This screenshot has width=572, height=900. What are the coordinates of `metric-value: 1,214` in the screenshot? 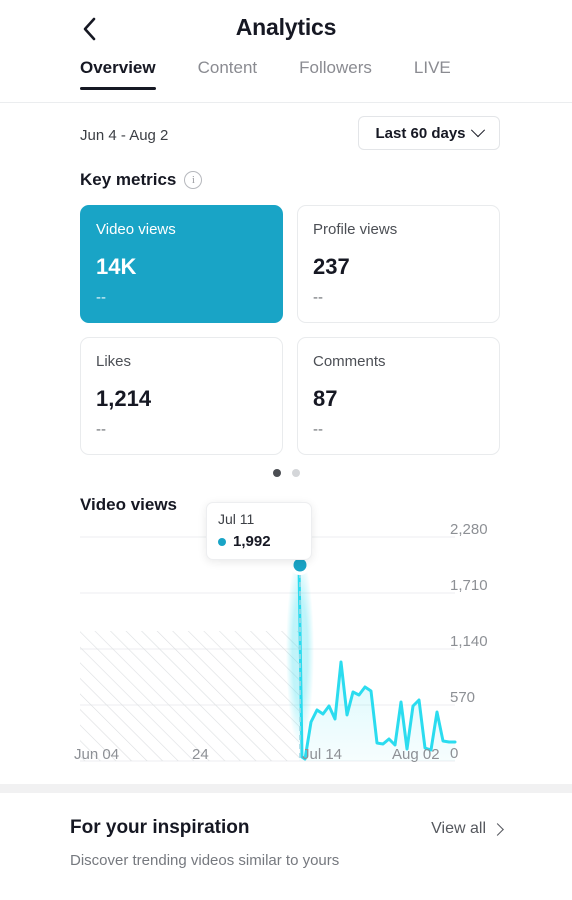 It's located at (124, 398).